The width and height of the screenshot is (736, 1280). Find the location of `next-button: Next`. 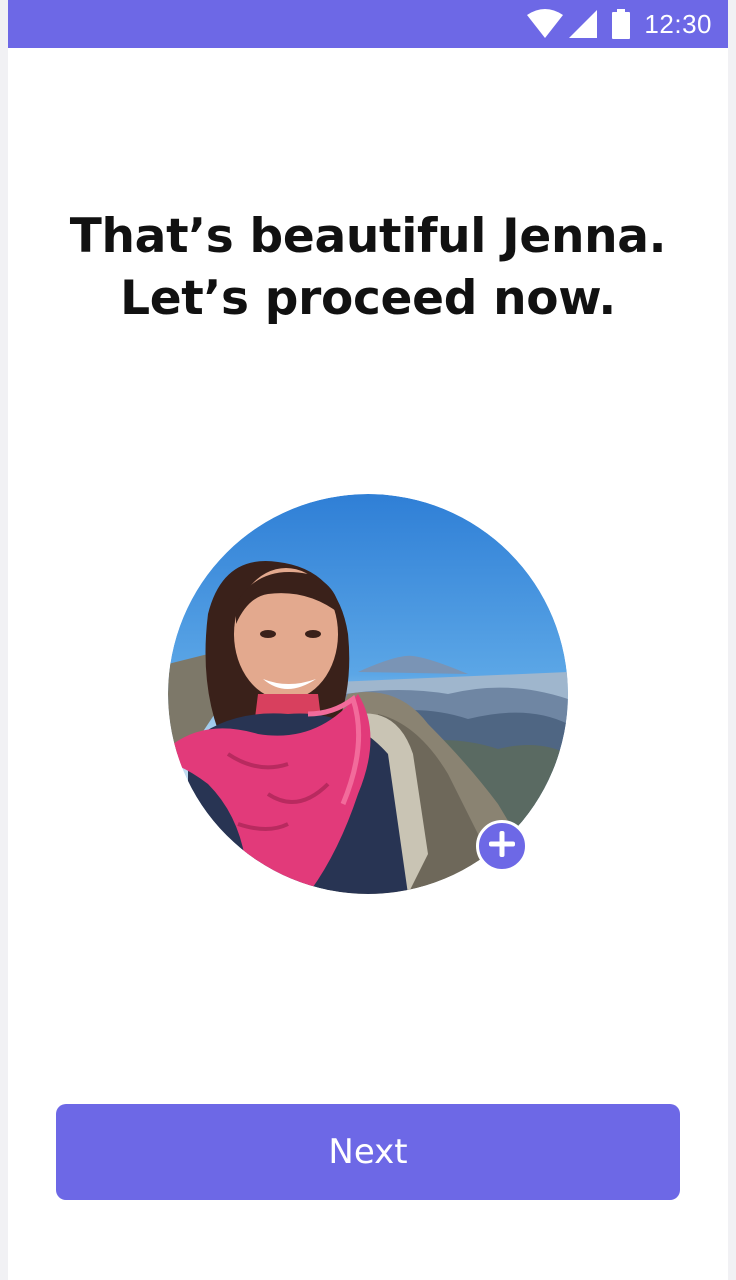

next-button: Next is located at coordinates (368, 1152).